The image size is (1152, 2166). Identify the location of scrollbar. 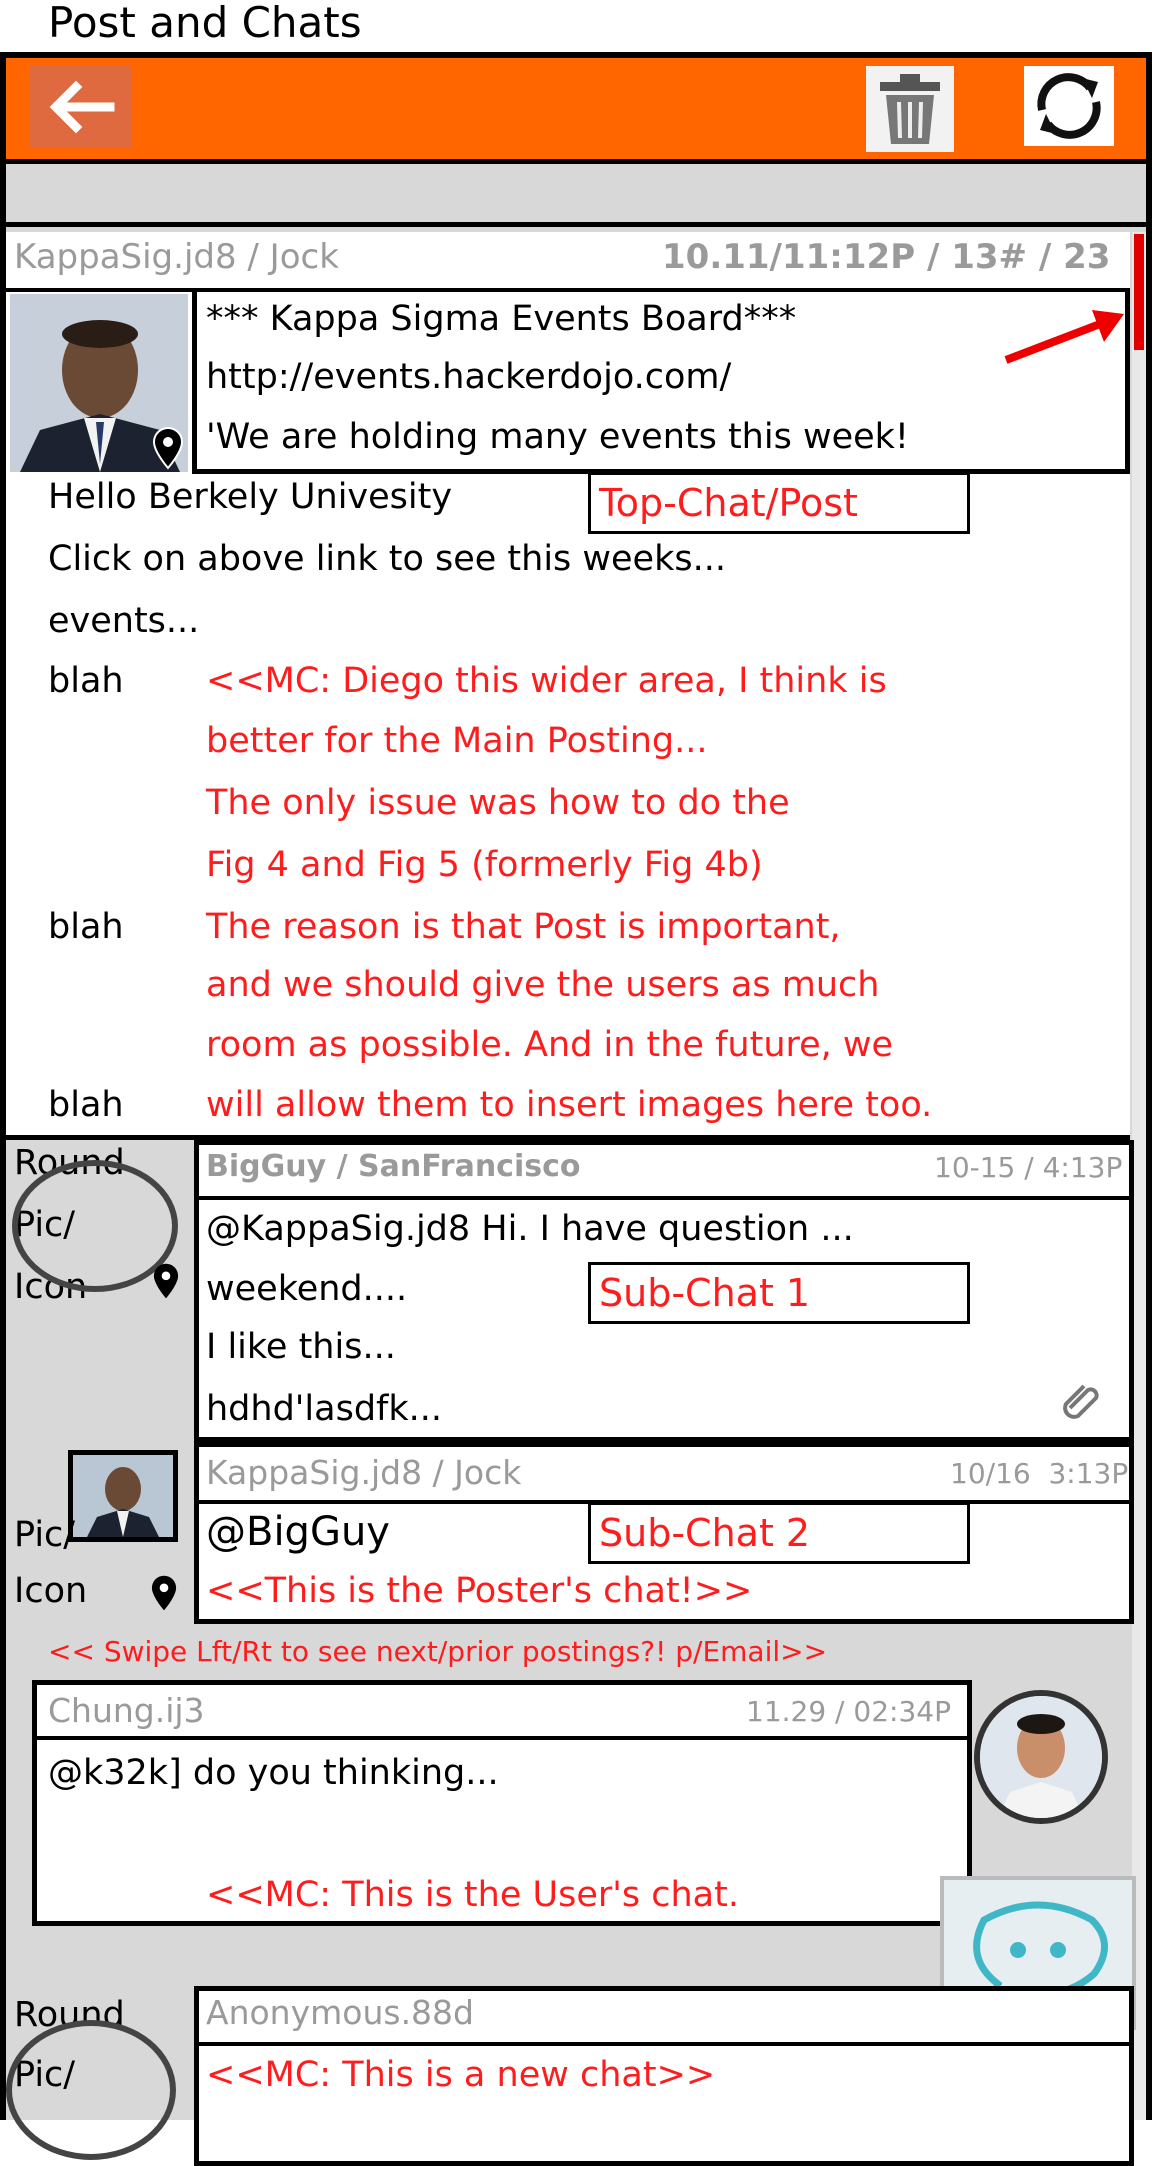
(1139, 1176).